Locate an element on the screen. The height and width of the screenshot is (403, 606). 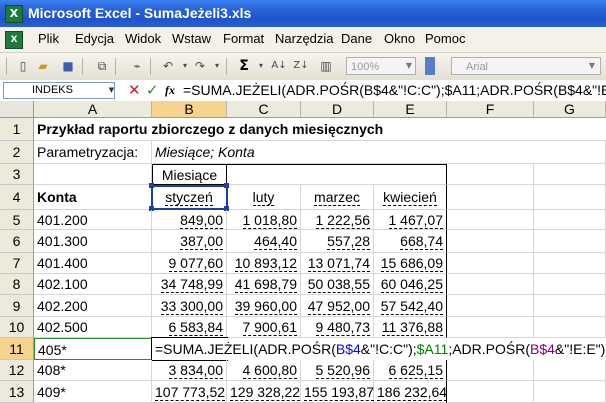
sort-ascending-icon: A↓ is located at coordinates (279, 66).